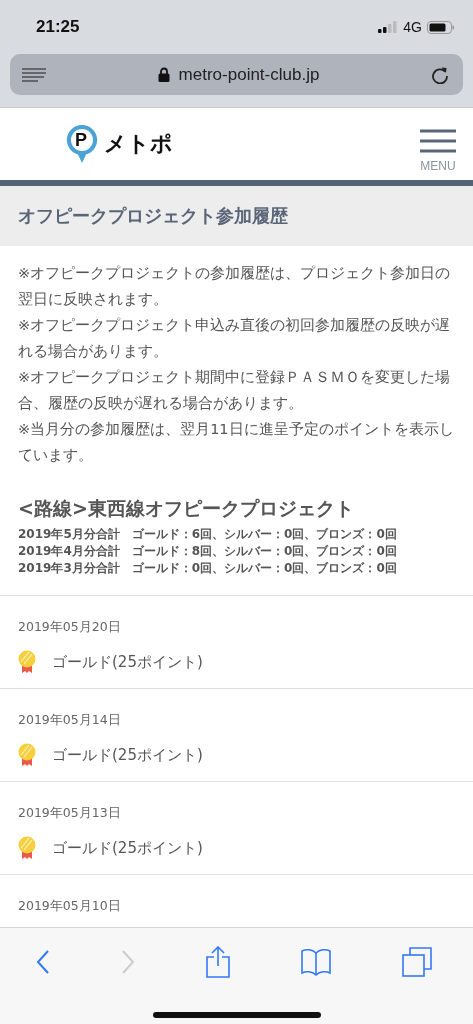 This screenshot has height=1024, width=473. What do you see at coordinates (235, 390) in the screenshot?
I see `notice-text: ※オフピークプロジェクト期間中に登録ＰＡＳＭＯを変更した場合、履歴の反映が遅れる場合があります。` at bounding box center [235, 390].